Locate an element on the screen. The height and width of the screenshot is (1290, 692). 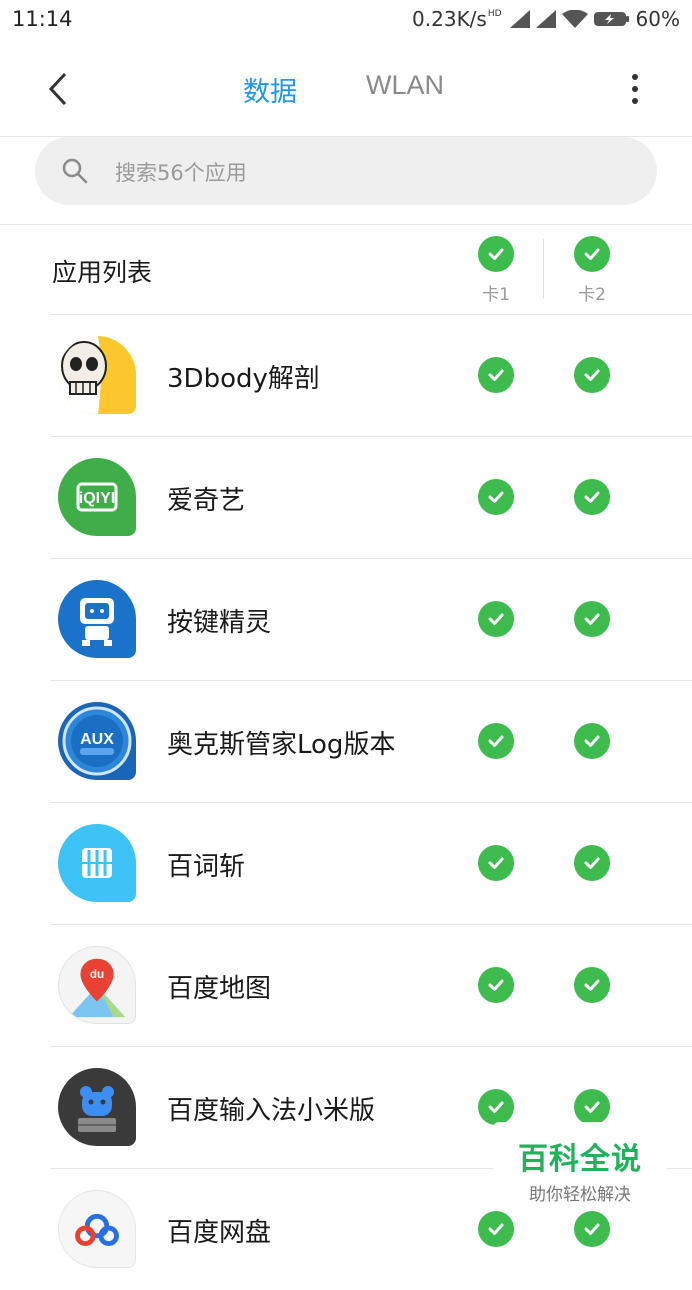
search-icon is located at coordinates (75, 171).